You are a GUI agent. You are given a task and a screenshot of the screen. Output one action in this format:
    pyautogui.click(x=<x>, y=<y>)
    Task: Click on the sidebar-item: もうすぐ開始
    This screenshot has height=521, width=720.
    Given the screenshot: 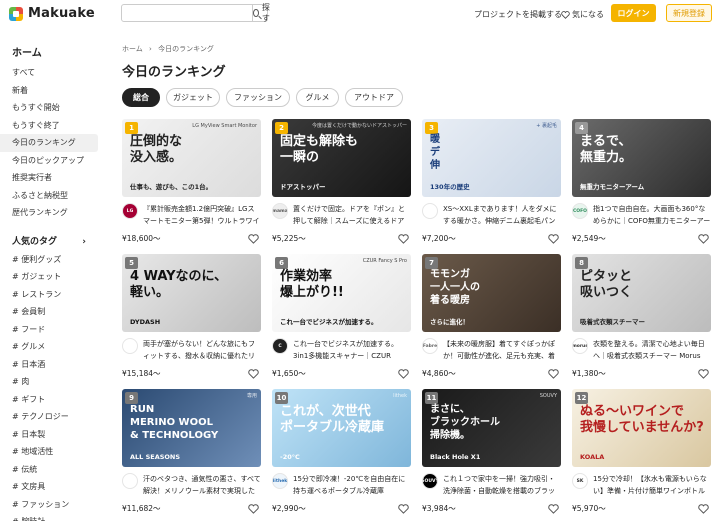 What is the action you would take?
    pyautogui.click(x=49, y=108)
    